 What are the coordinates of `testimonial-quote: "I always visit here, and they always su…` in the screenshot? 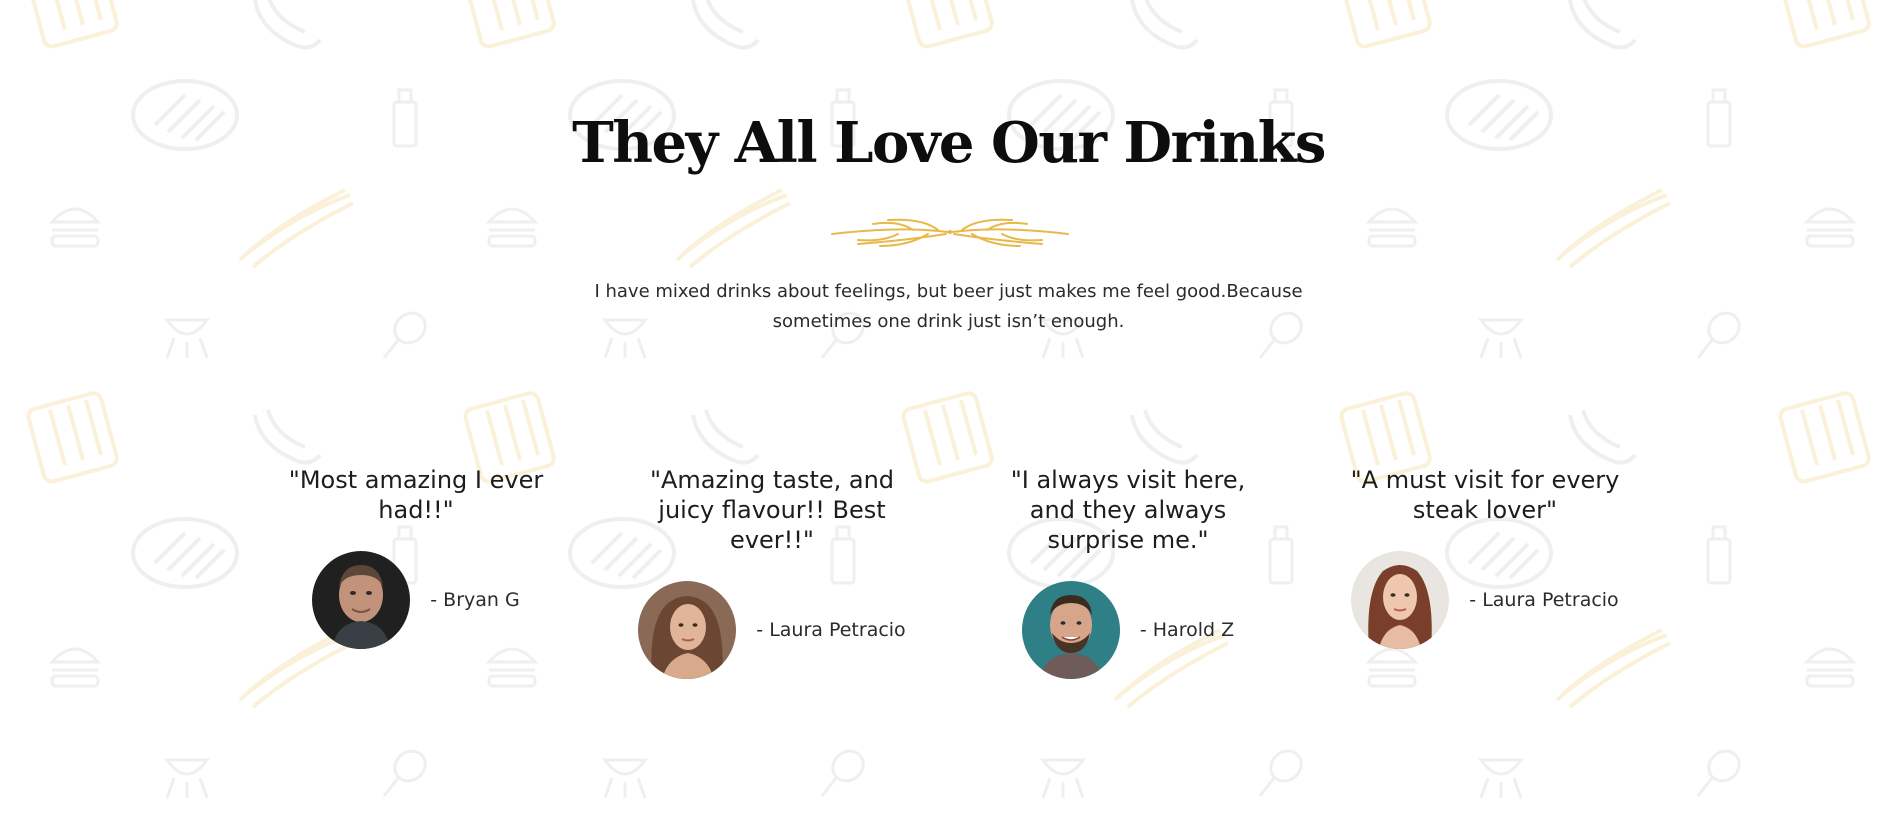 It's located at (1128, 510).